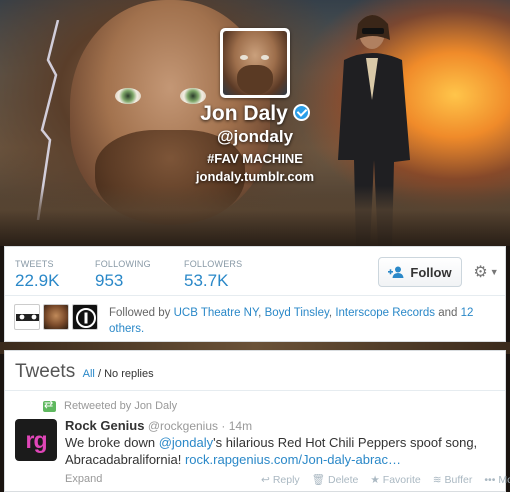 The width and height of the screenshot is (510, 492). Describe the element at coordinates (37, 280) in the screenshot. I see `stat-tweets-value: 22.9K` at that location.